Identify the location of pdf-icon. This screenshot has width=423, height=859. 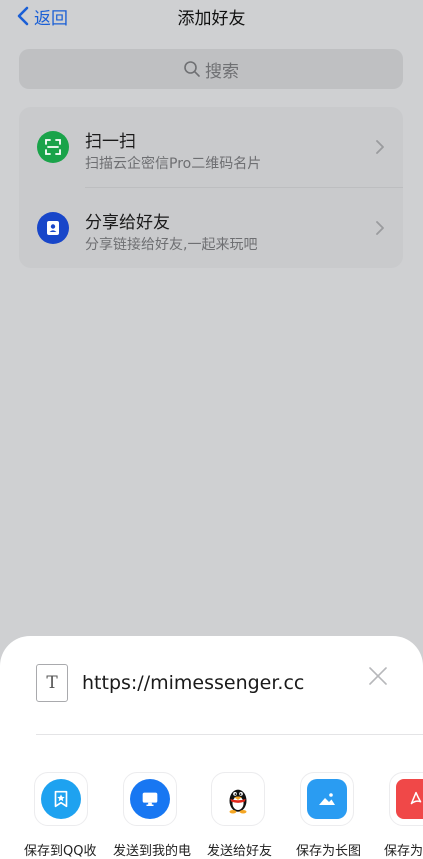
(409, 799).